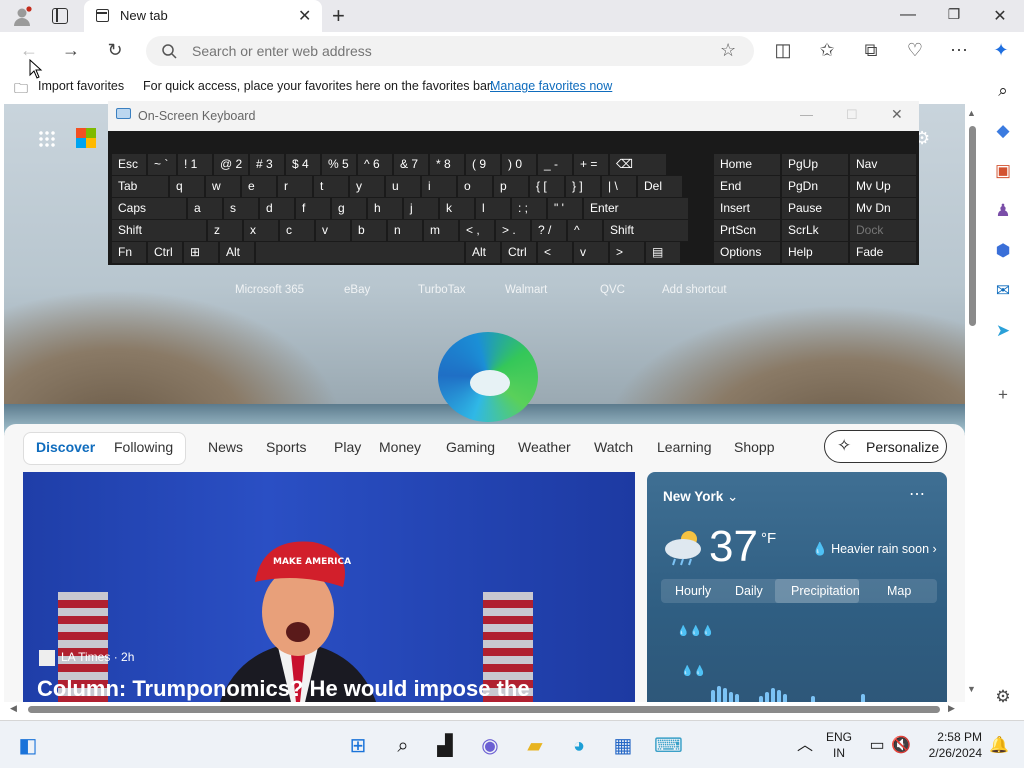  Describe the element at coordinates (660, 186) in the screenshot. I see `osk-key: Del` at that location.